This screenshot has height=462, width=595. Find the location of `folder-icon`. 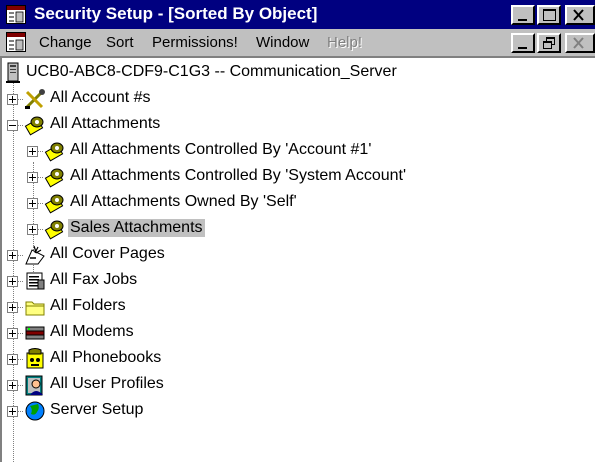

folder-icon is located at coordinates (35, 308).